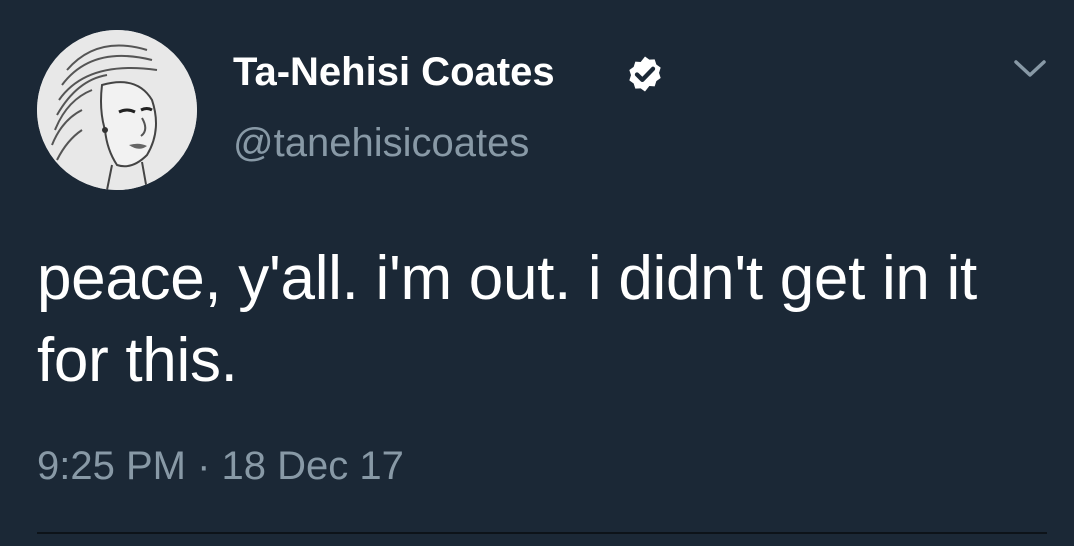  Describe the element at coordinates (381, 143) in the screenshot. I see `author-handle: @tanehisicoates` at that location.